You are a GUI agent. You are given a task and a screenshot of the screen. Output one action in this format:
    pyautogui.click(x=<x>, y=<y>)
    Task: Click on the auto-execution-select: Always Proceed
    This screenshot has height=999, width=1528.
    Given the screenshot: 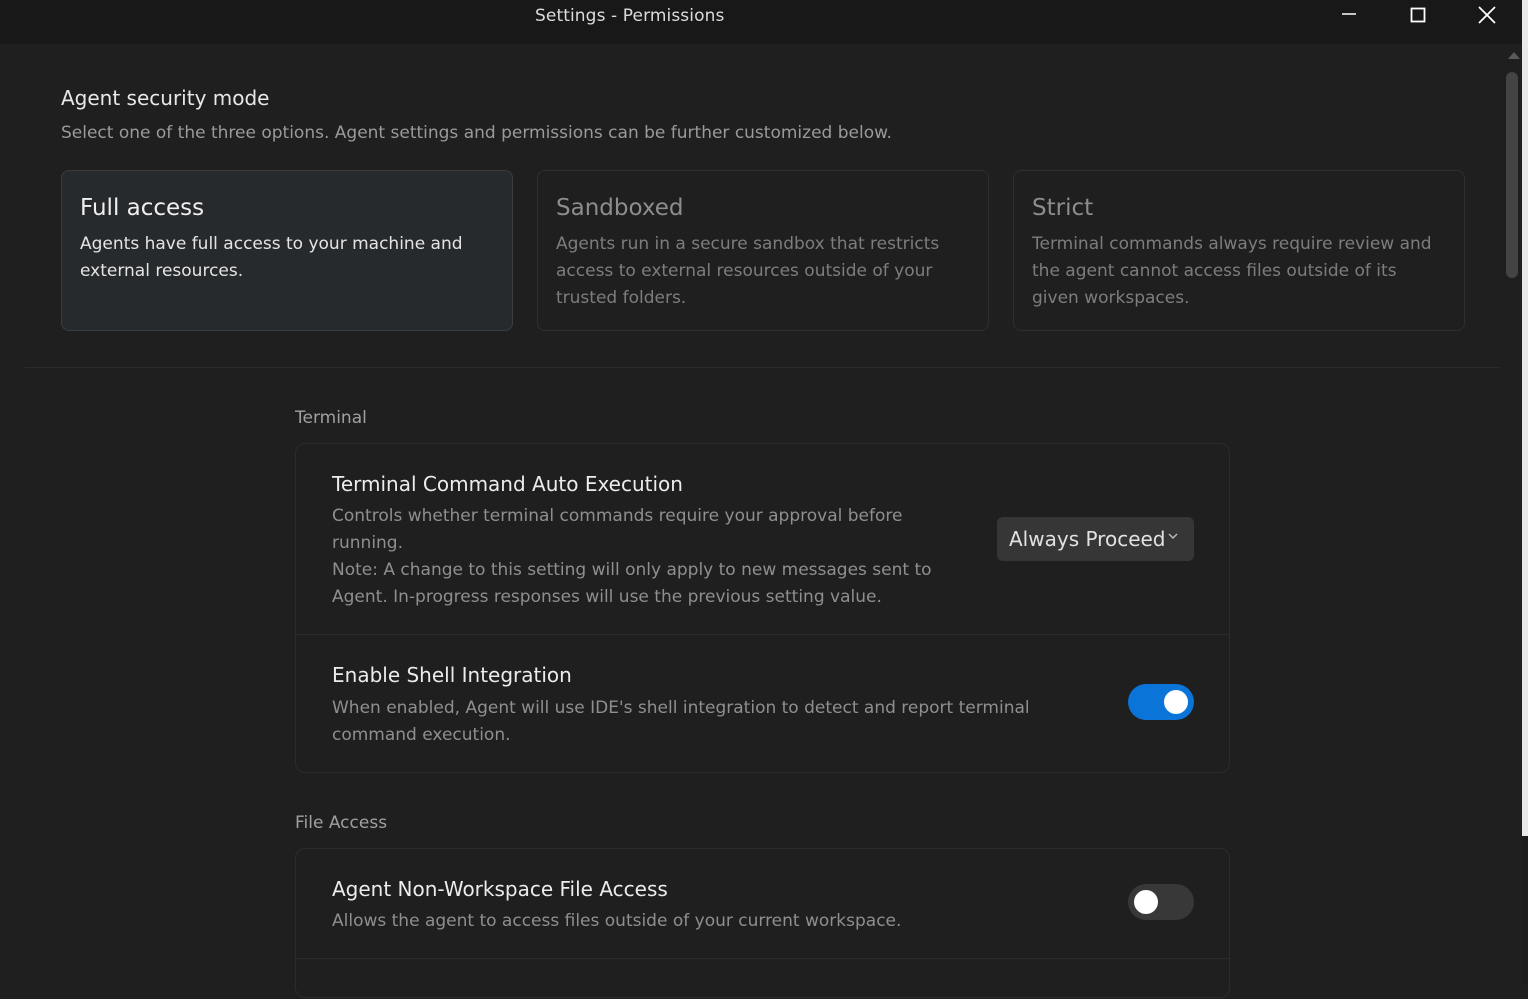 What is the action you would take?
    pyautogui.click(x=1095, y=539)
    